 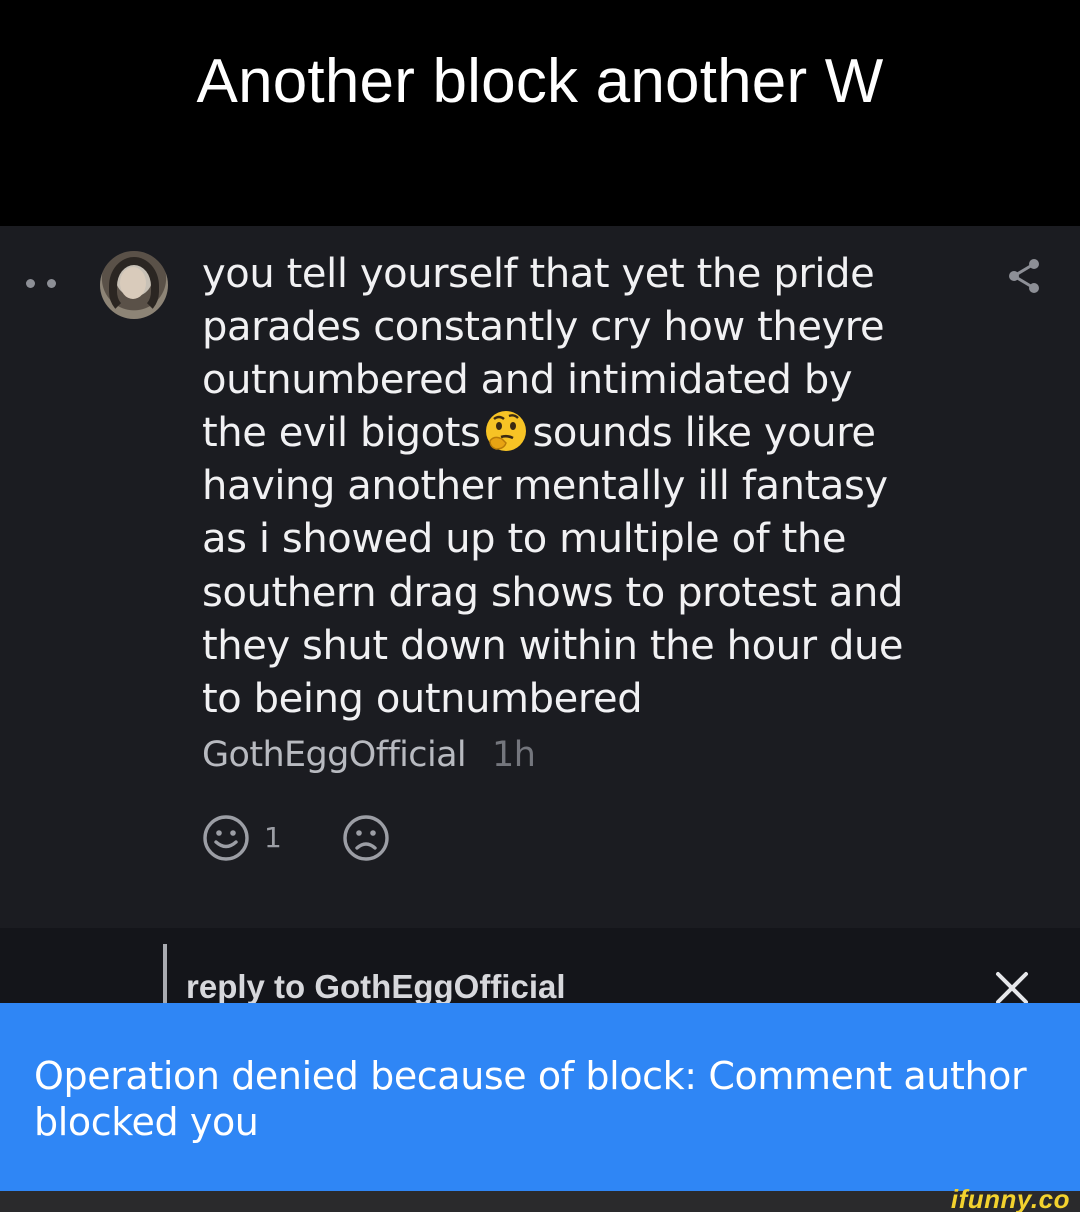 What do you see at coordinates (422, 698) in the screenshot?
I see `comment-line: to being outnumbered` at bounding box center [422, 698].